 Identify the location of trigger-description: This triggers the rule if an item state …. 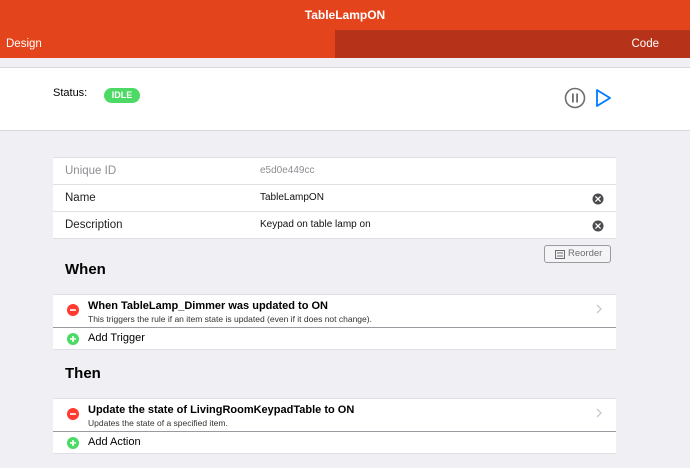
(230, 319).